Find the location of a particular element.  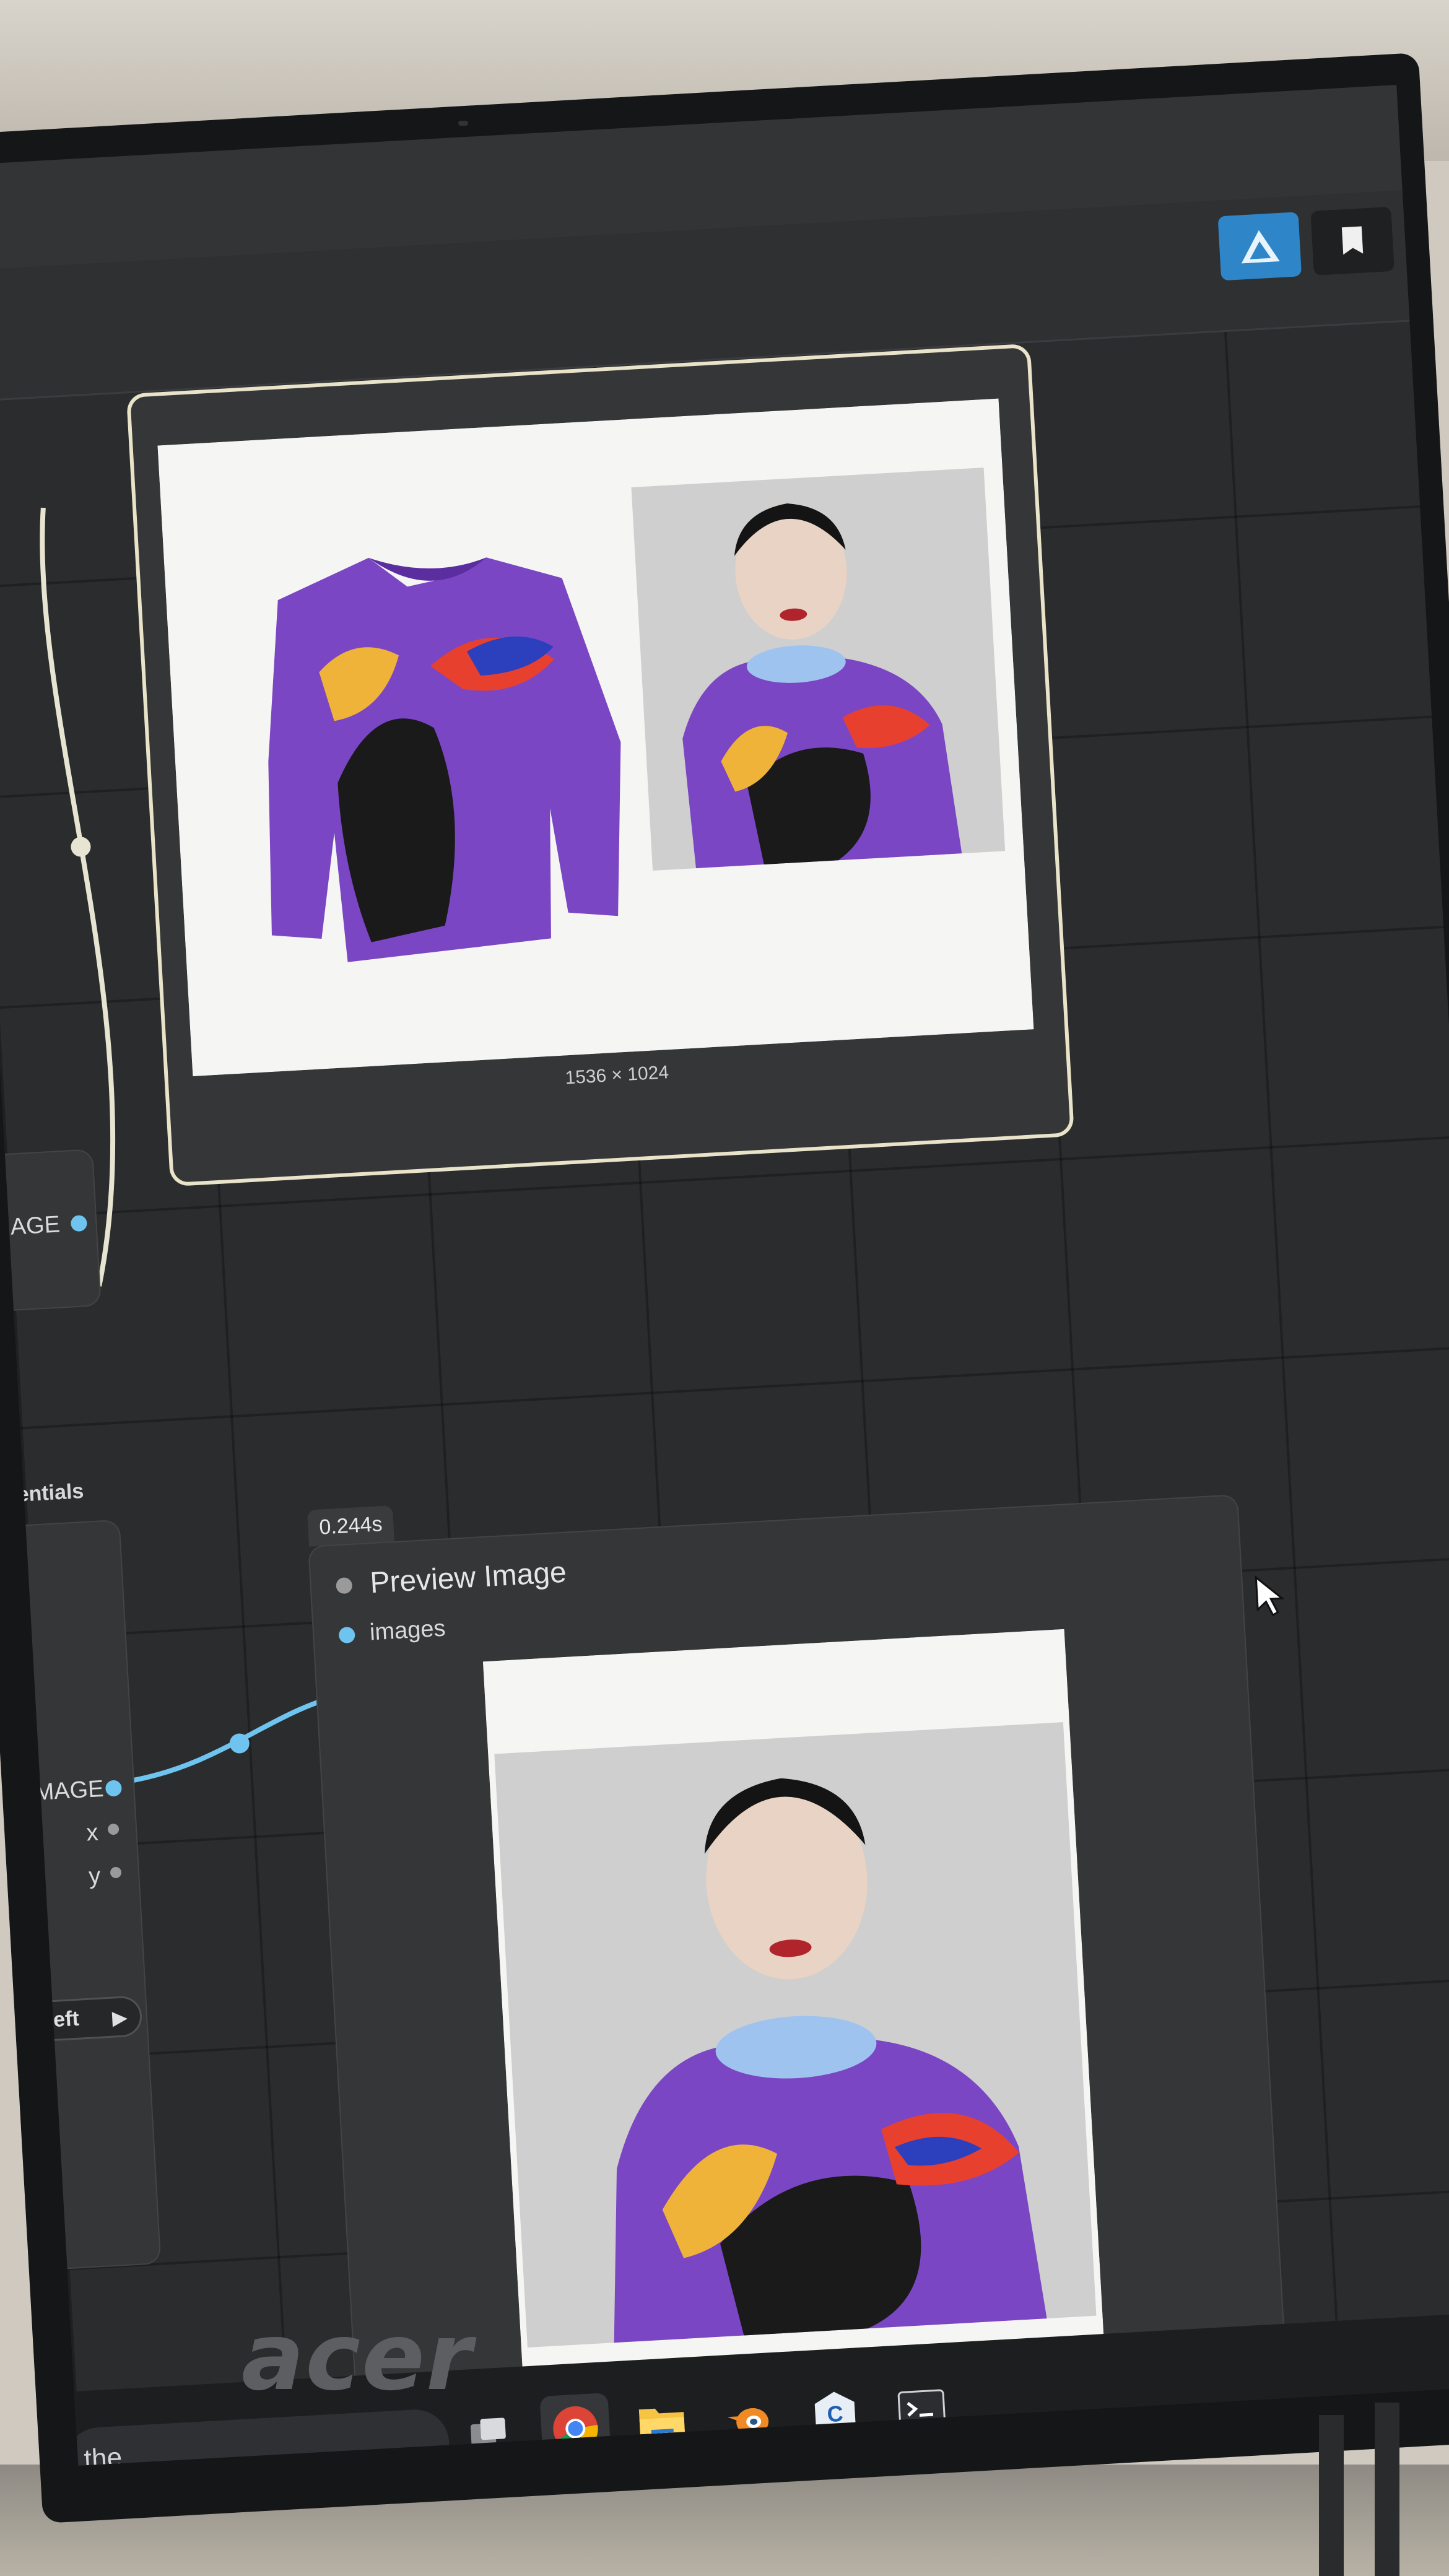

node-title: Preview Image is located at coordinates (468, 1578).